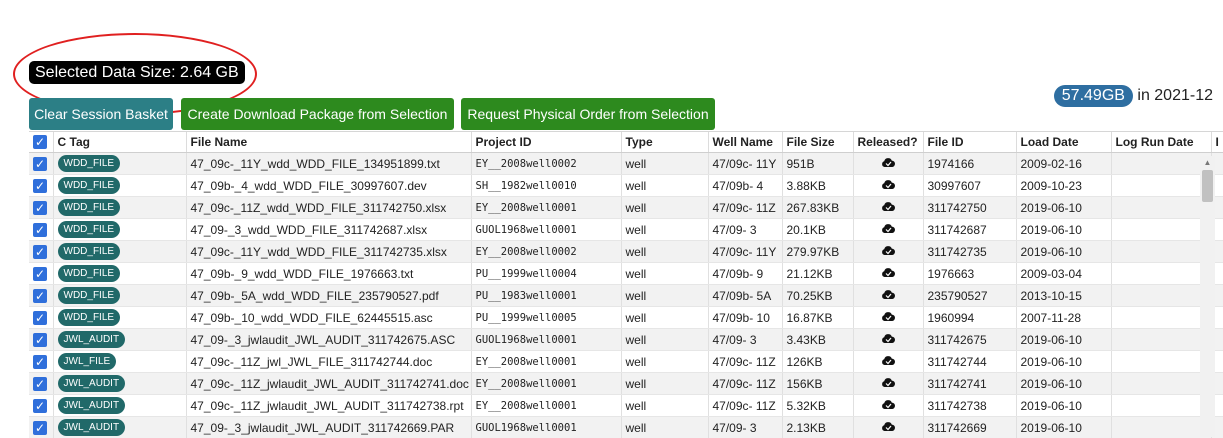  What do you see at coordinates (969, 142) in the screenshot?
I see `column-header-file-id: File ID` at bounding box center [969, 142].